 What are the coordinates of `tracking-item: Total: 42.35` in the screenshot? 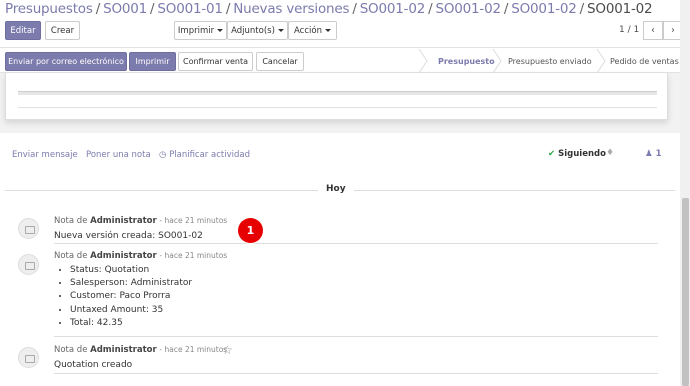 It's located at (131, 323).